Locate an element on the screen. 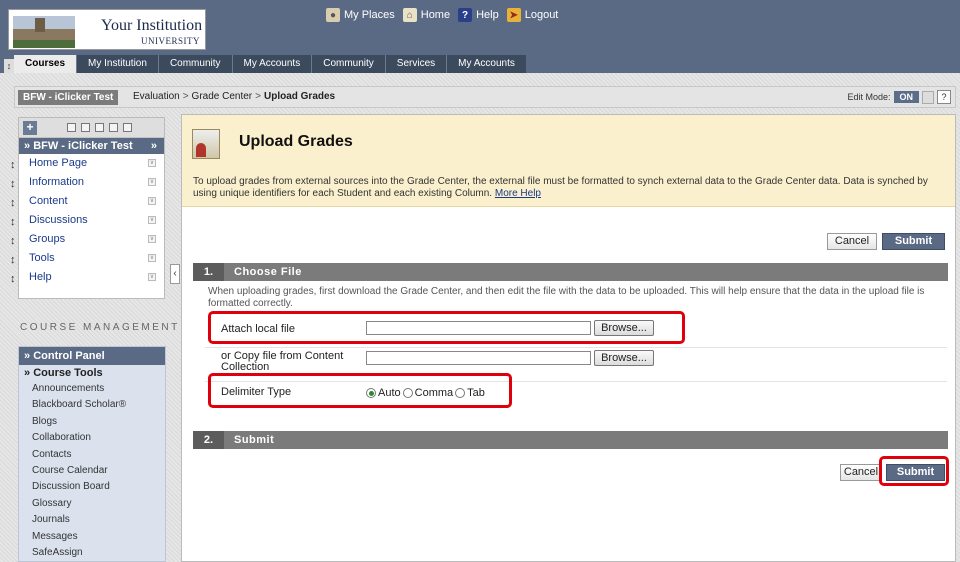 This screenshot has height=562, width=960. breadcrumb-grade-center: Grade Center is located at coordinates (222, 96).